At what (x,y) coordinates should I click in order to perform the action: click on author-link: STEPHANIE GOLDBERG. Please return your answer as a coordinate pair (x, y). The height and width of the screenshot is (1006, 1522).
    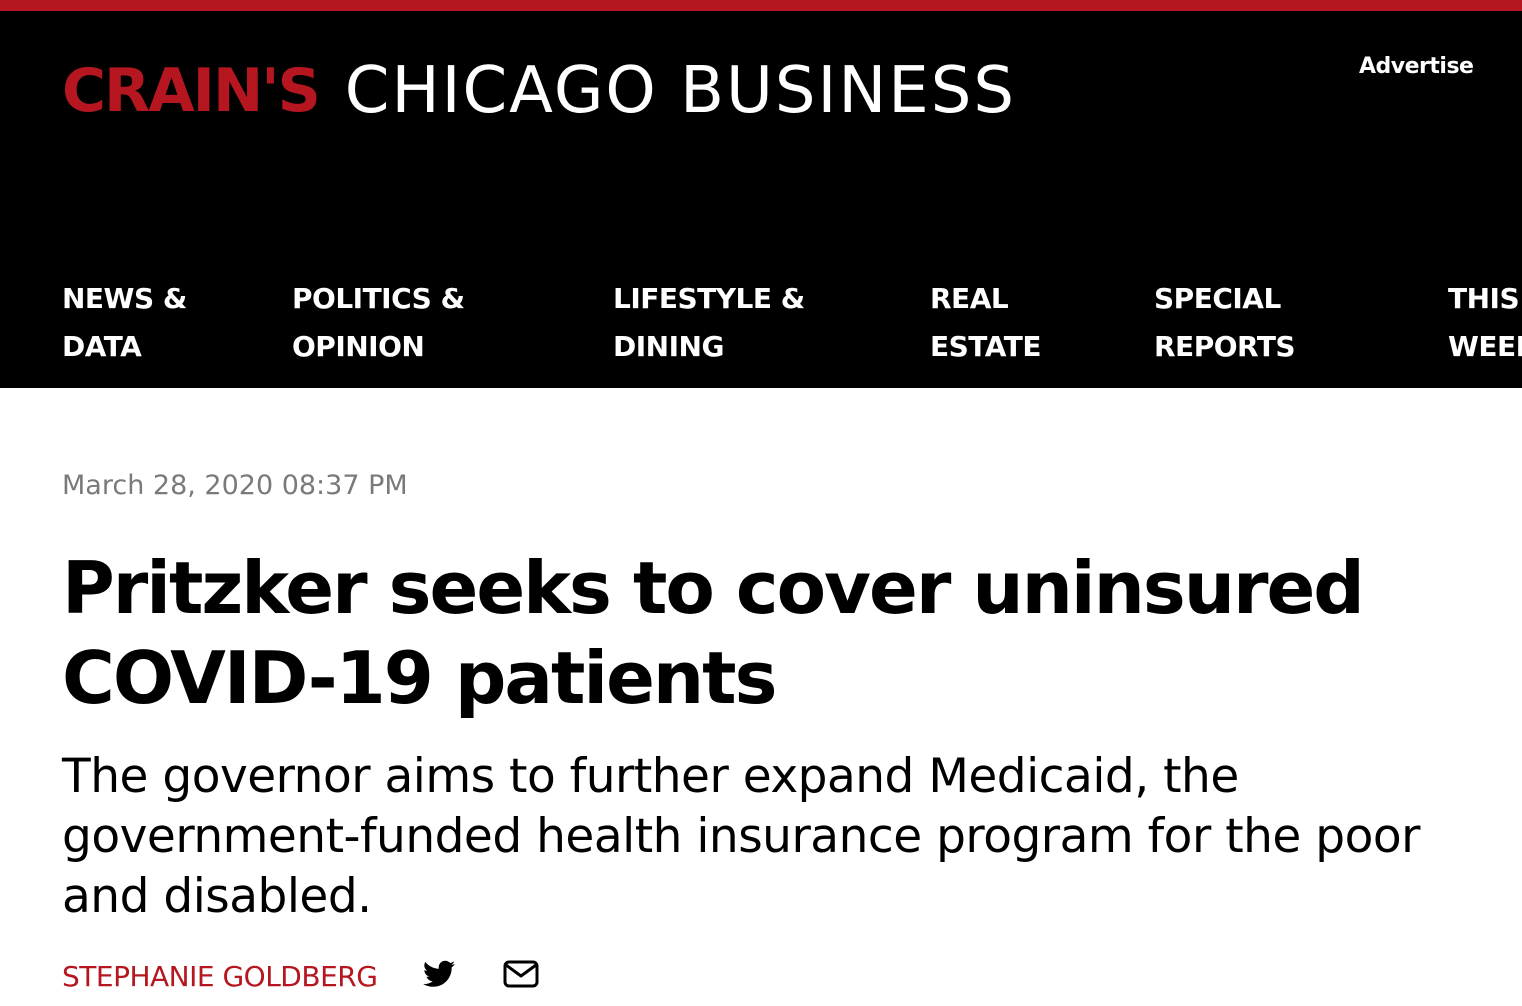
    Looking at the image, I should click on (220, 976).